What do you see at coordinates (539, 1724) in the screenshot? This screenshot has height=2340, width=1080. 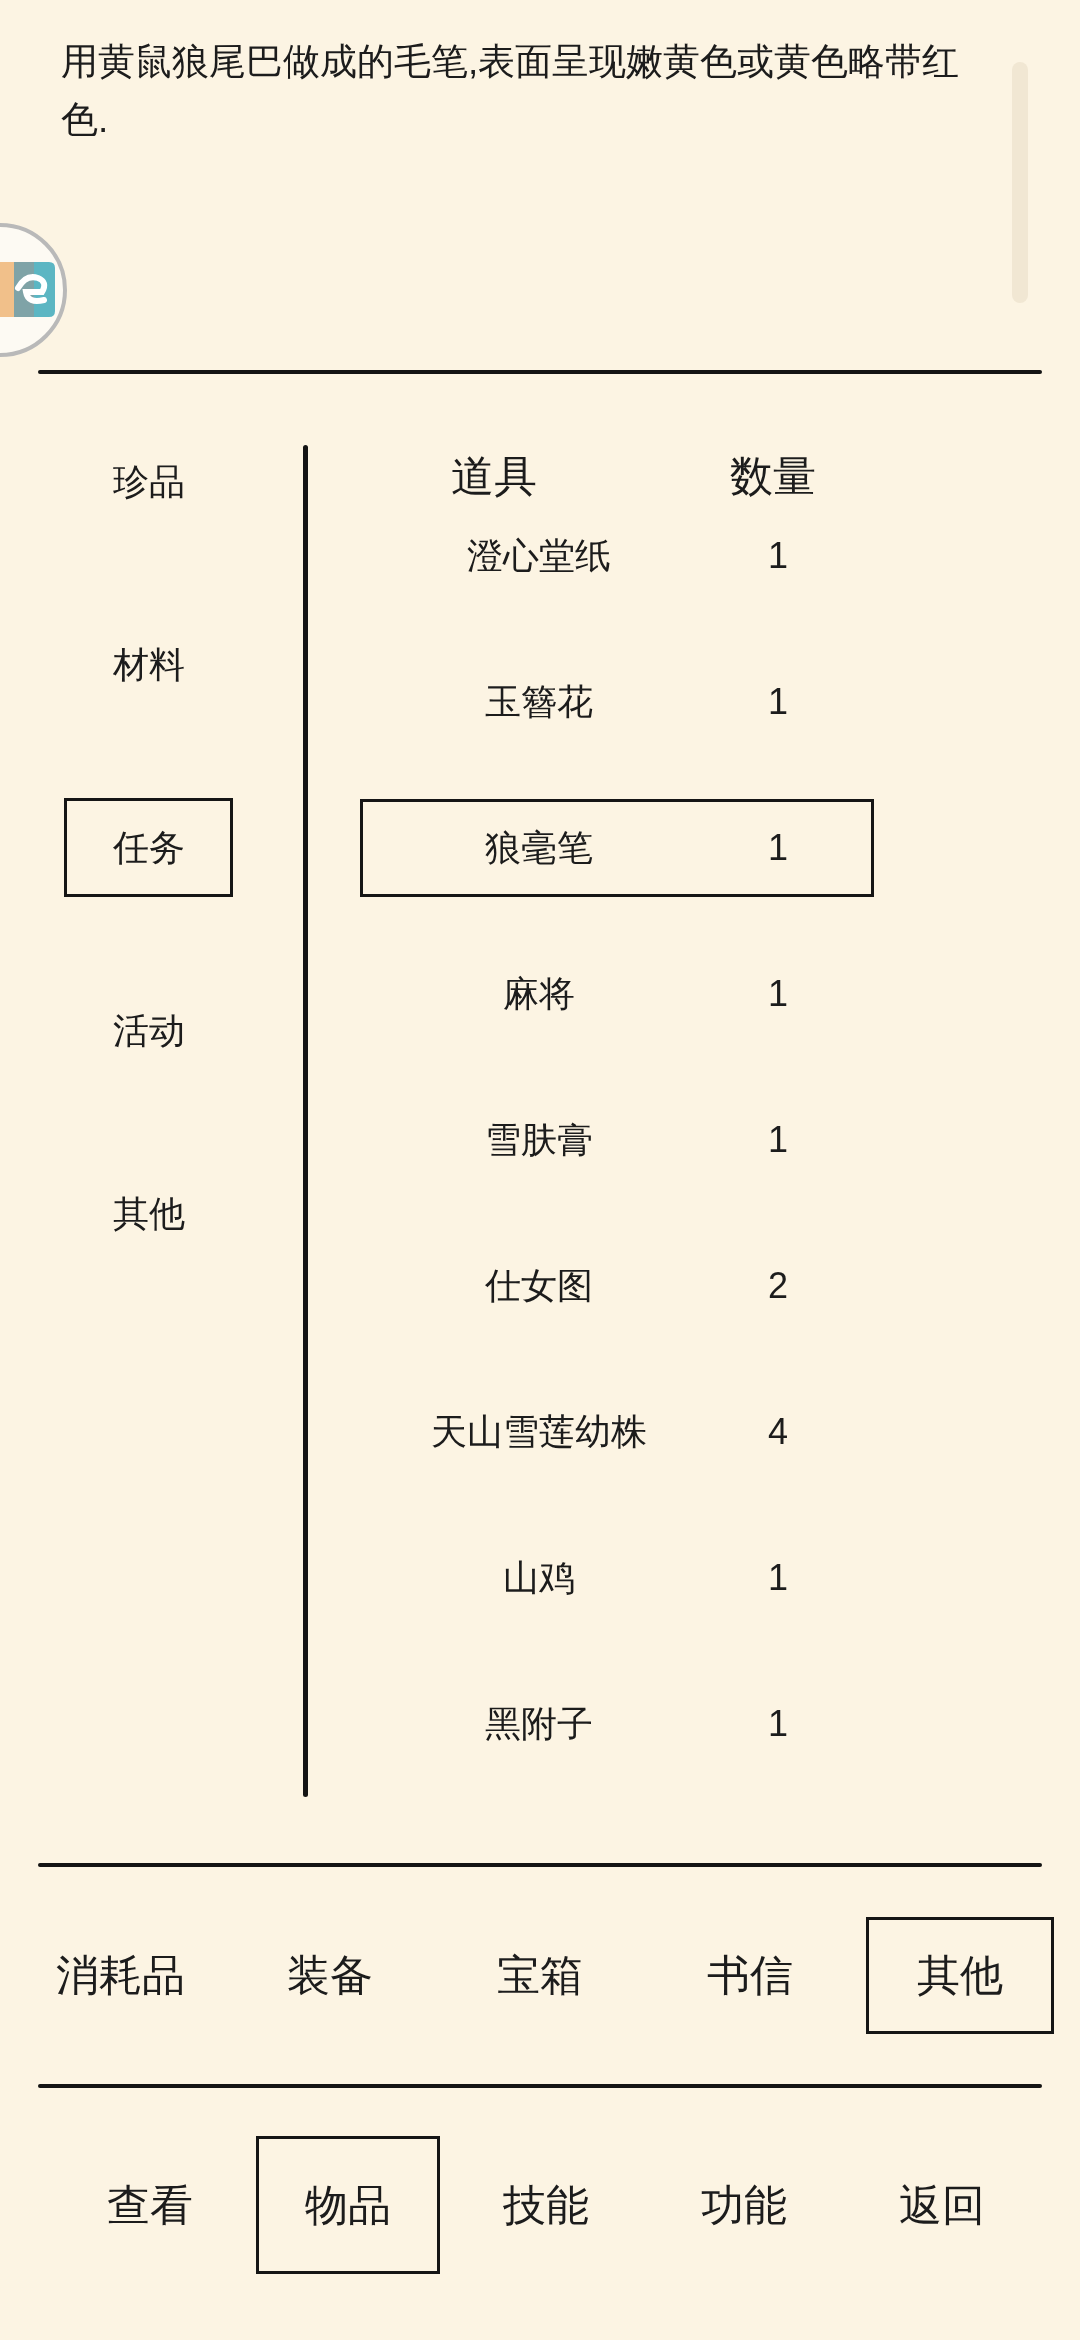 I see `item-name: 黑附子` at bounding box center [539, 1724].